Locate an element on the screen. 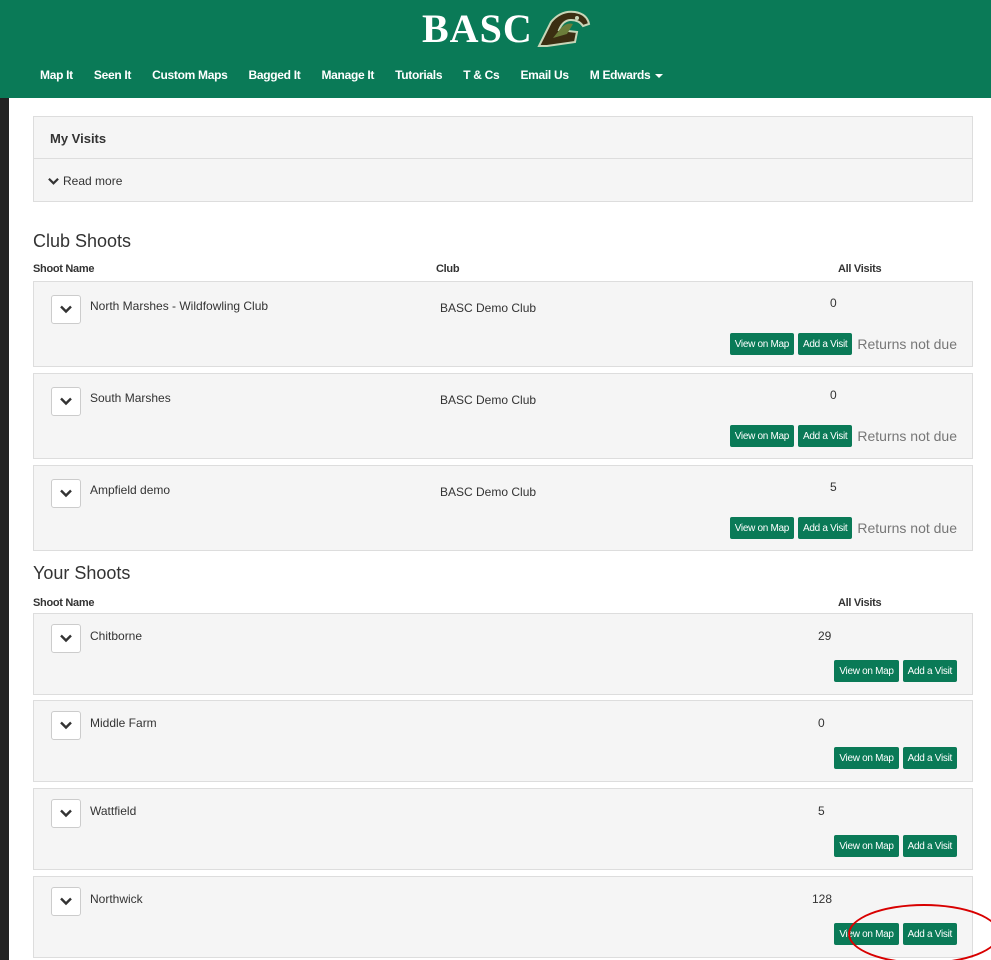  my-visits-panel: My Visits Read more is located at coordinates (503, 159).